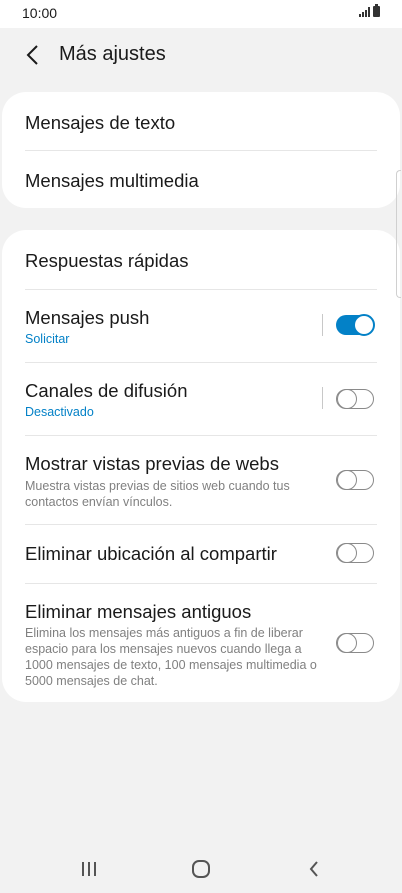 Image resolution: width=402 pixels, height=893 pixels. I want to click on back-button, so click(33, 55).